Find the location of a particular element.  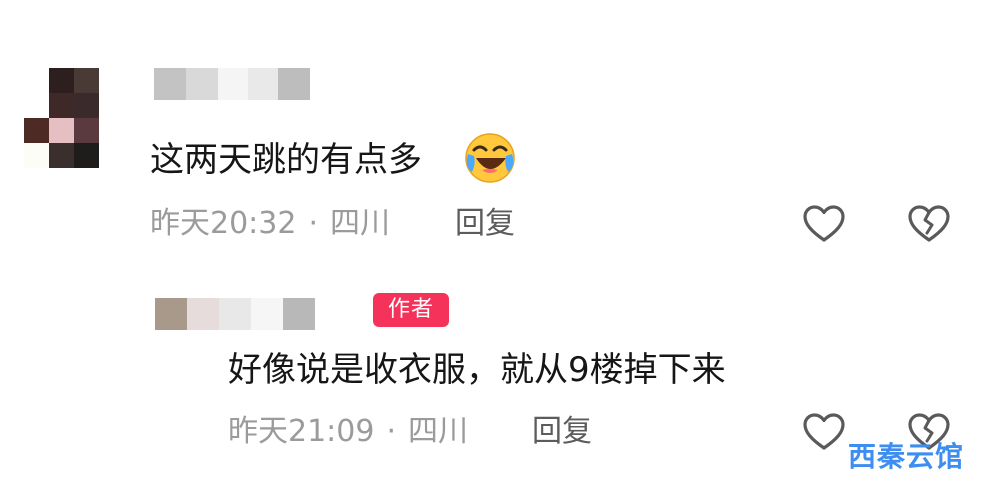

reply-author-name-blurred is located at coordinates (235, 314).